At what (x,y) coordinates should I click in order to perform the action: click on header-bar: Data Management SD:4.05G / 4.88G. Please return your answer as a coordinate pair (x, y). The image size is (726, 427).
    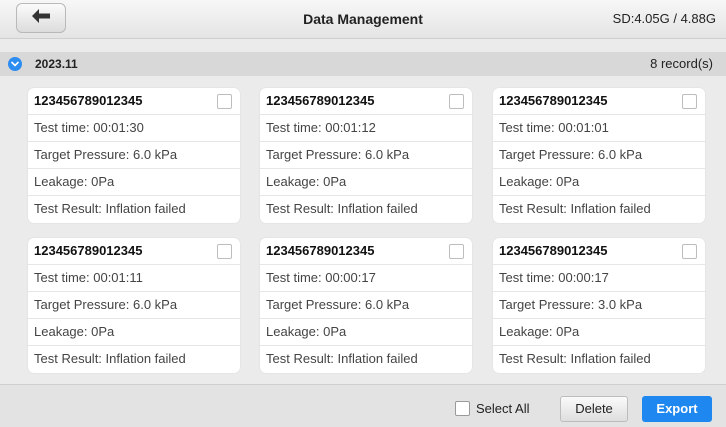
    Looking at the image, I should click on (363, 19).